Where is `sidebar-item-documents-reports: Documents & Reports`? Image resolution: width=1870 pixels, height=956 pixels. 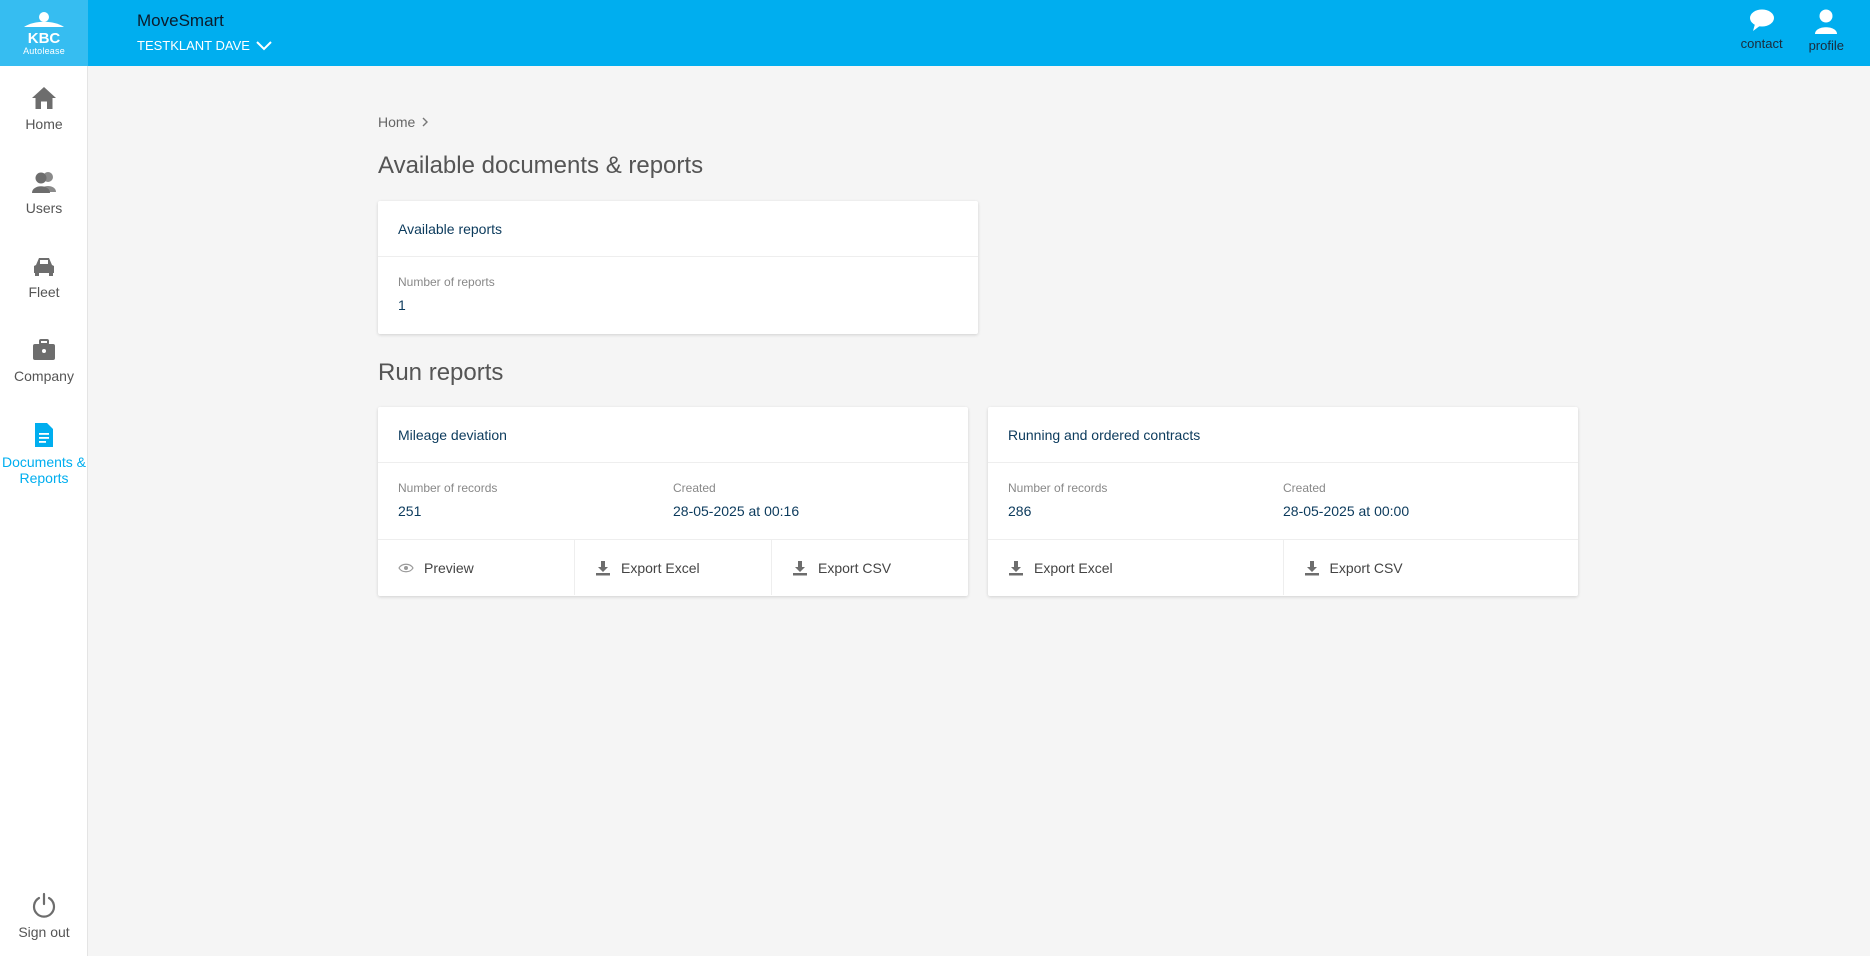 sidebar-item-documents-reports: Documents & Reports is located at coordinates (44, 454).